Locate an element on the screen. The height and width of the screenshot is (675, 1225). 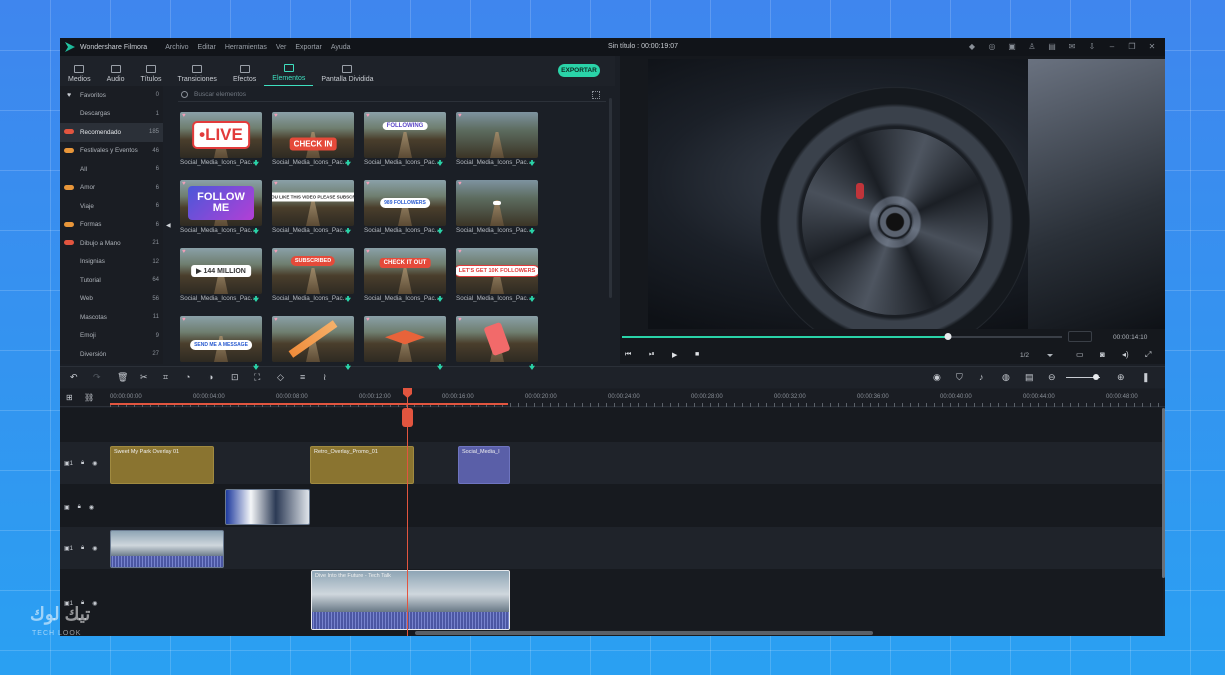
sidebar-item-12: Mascotas 11 is located at coordinates (111, 317).